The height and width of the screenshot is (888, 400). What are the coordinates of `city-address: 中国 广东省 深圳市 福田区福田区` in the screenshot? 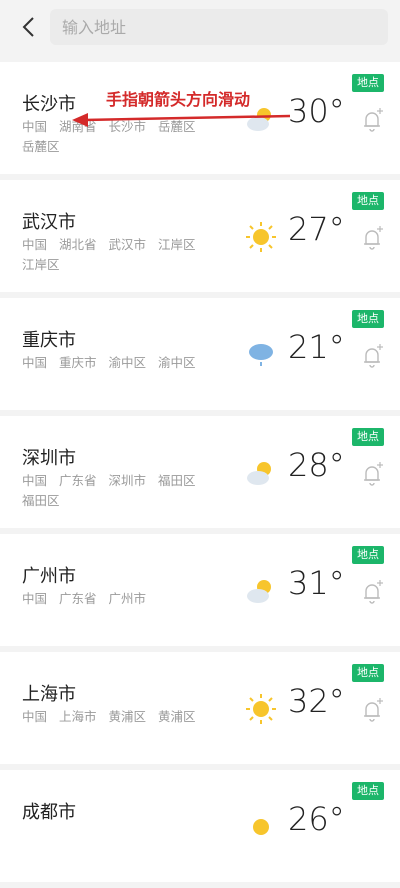 It's located at (109, 490).